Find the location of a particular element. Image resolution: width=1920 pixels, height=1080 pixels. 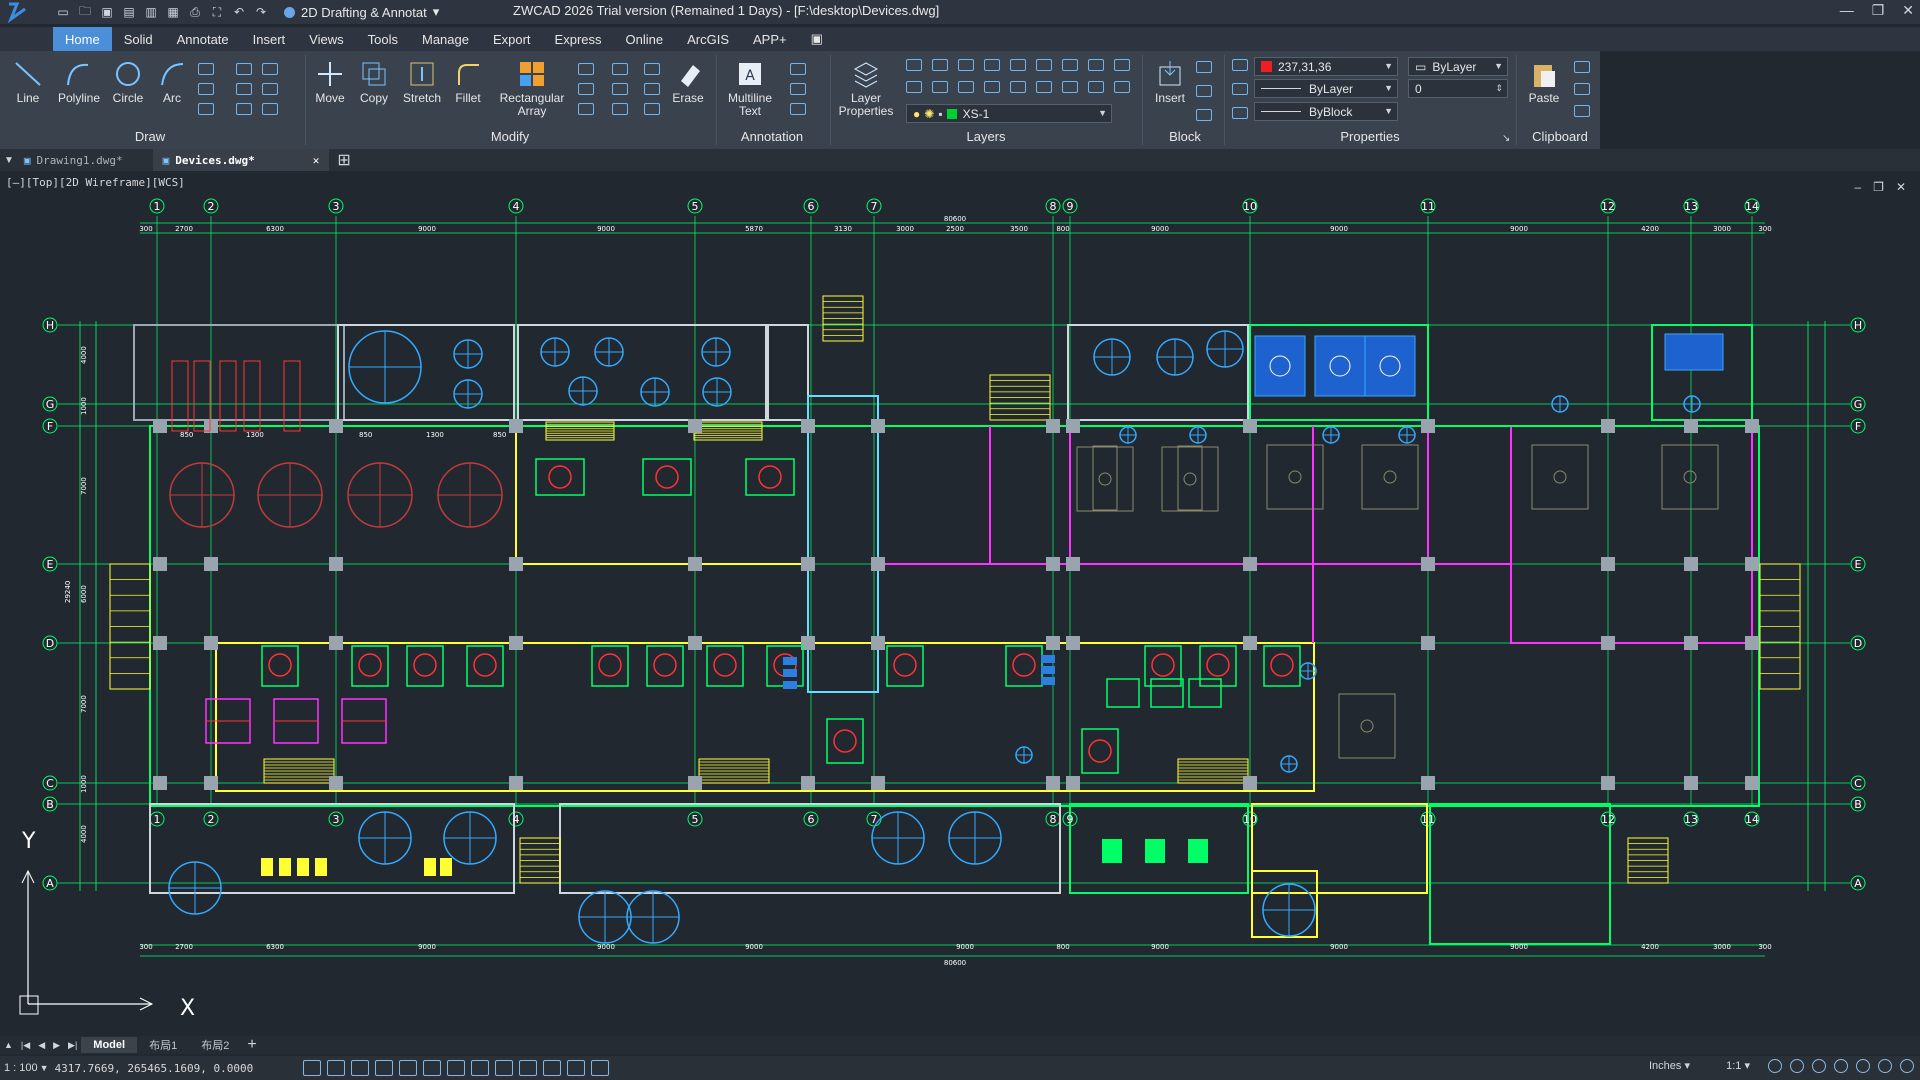

scale-readout: 1 : 100 is located at coordinates (21, 1068).